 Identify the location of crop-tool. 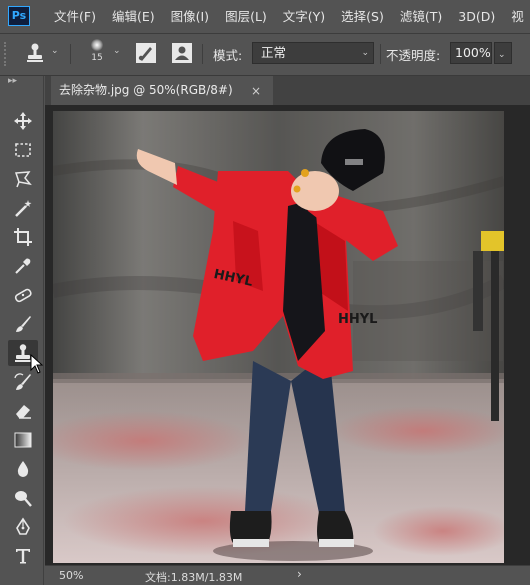
(23, 237).